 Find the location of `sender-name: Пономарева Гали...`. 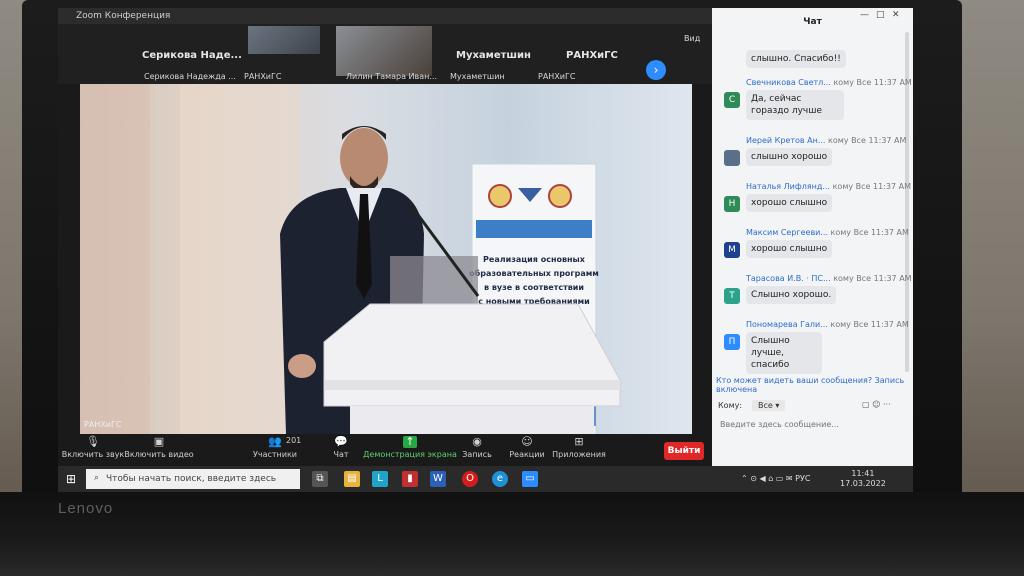

sender-name: Пономарева Гали... is located at coordinates (787, 324).